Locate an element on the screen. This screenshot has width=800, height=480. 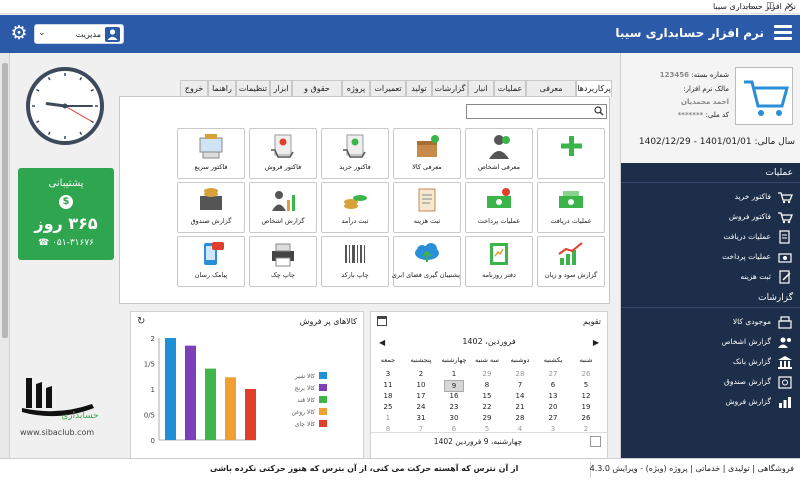
tile-register-button: فاکتور سریع is located at coordinates (211, 153).